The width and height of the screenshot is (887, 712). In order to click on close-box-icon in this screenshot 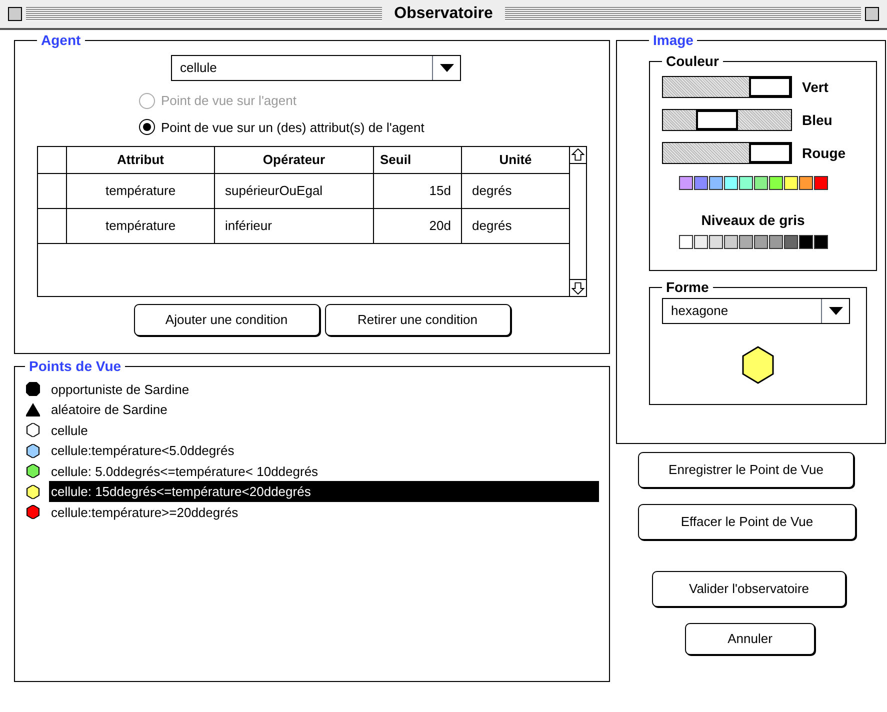, I will do `click(15, 14)`.